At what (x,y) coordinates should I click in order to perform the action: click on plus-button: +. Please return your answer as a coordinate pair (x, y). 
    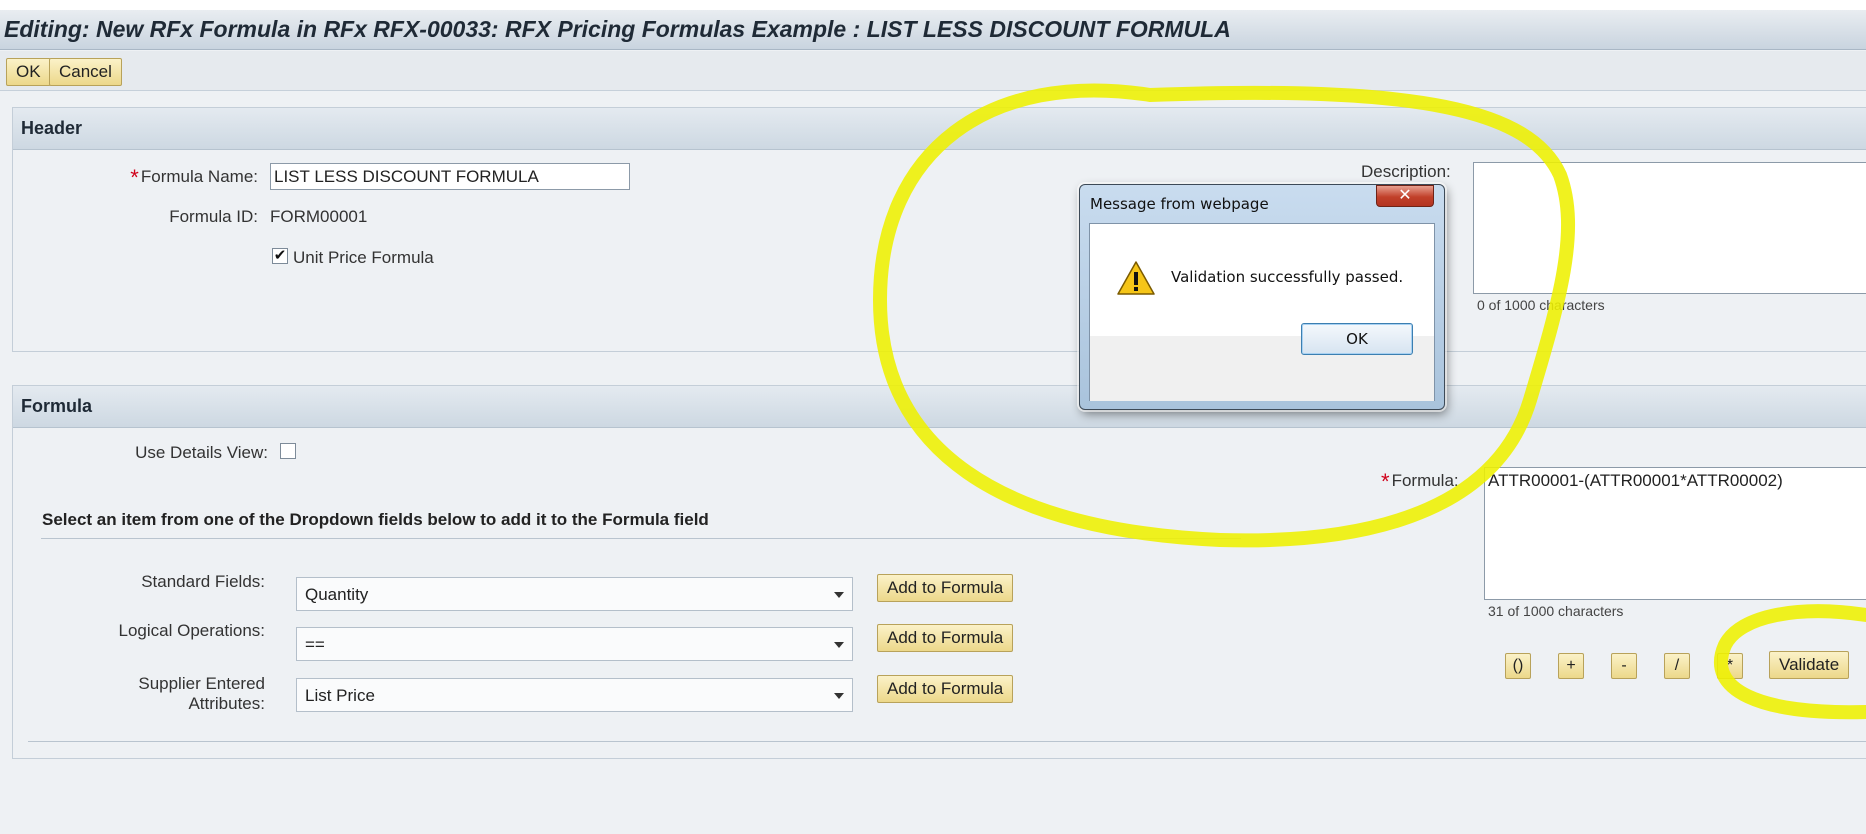
    Looking at the image, I should click on (1571, 666).